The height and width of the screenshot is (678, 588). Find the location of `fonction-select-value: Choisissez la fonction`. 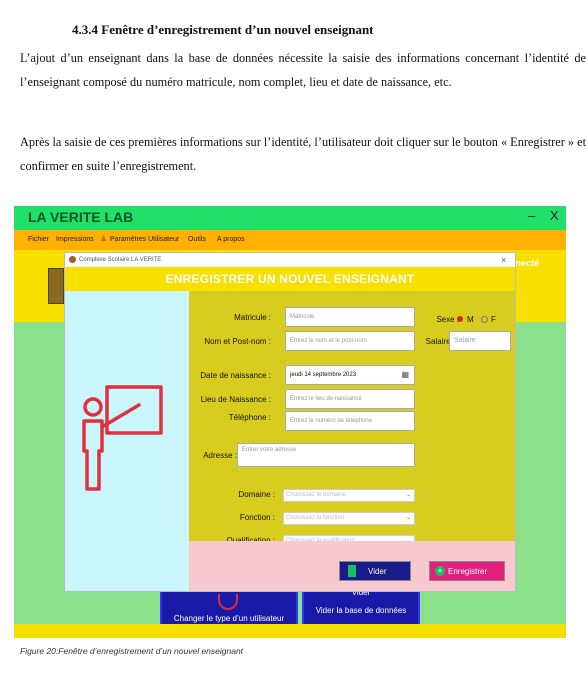

fonction-select-value: Choisissez la fonction is located at coordinates (315, 518).